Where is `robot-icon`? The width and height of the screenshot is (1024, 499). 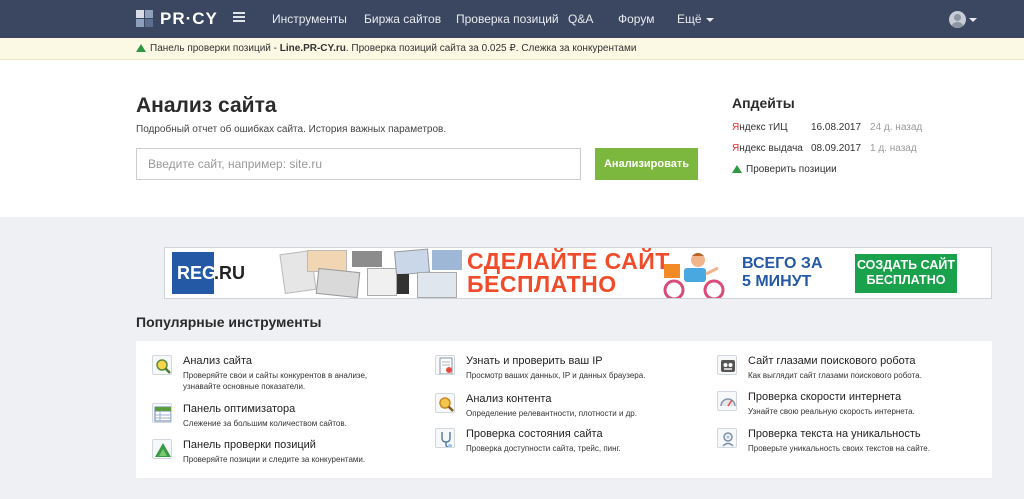 robot-icon is located at coordinates (727, 365).